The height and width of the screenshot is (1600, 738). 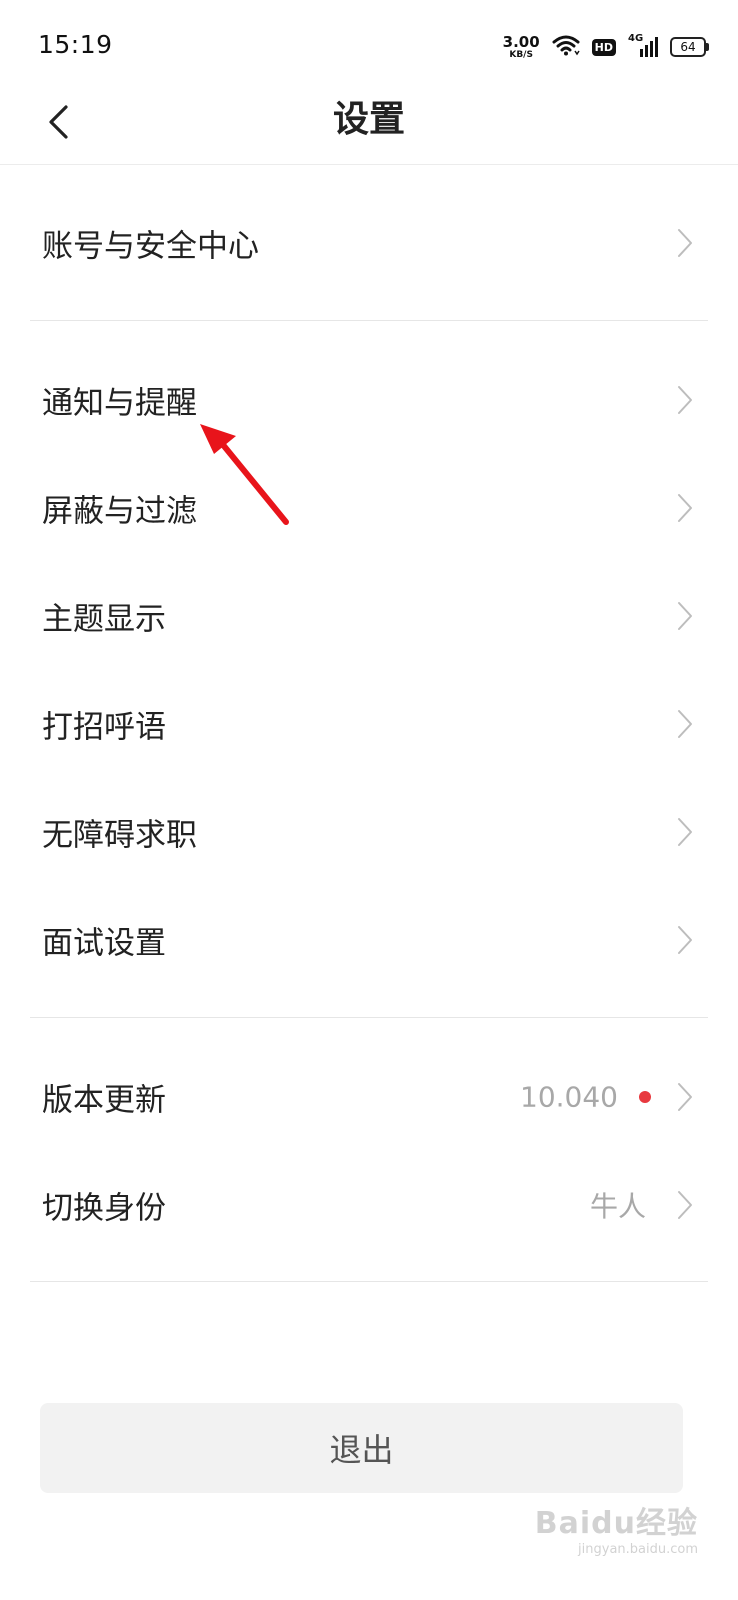 I want to click on menu-item-label: 主题显示, so click(x=104, y=619).